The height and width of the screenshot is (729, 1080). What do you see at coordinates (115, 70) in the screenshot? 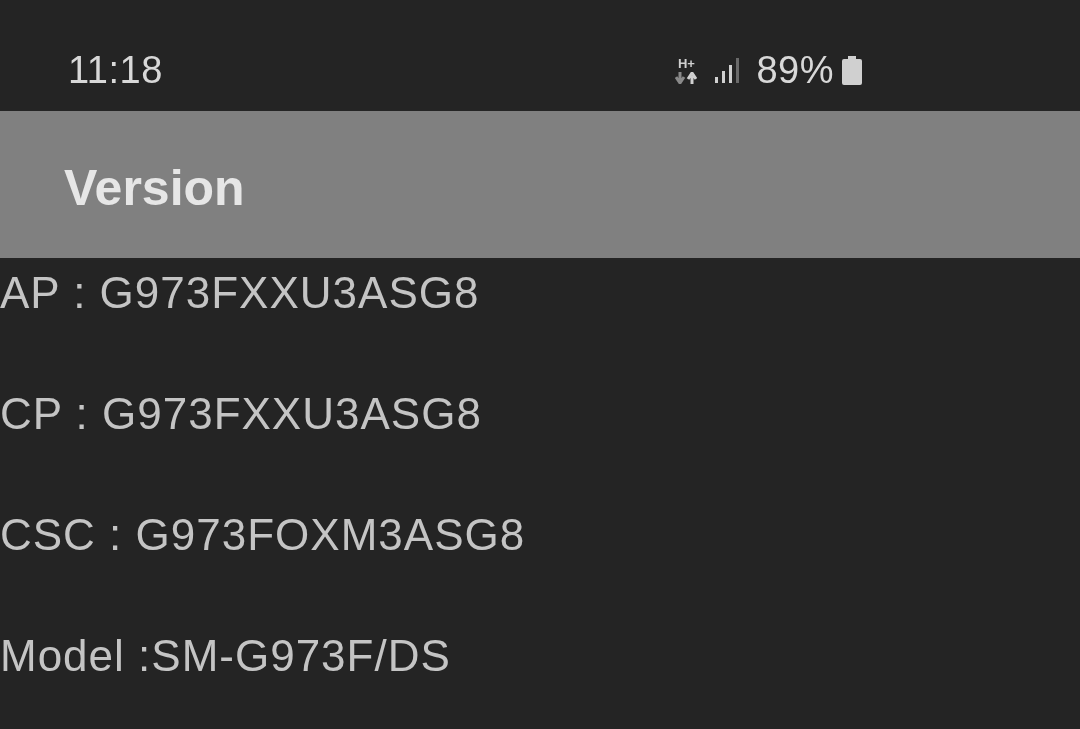
I see `clock-time: 11:18` at bounding box center [115, 70].